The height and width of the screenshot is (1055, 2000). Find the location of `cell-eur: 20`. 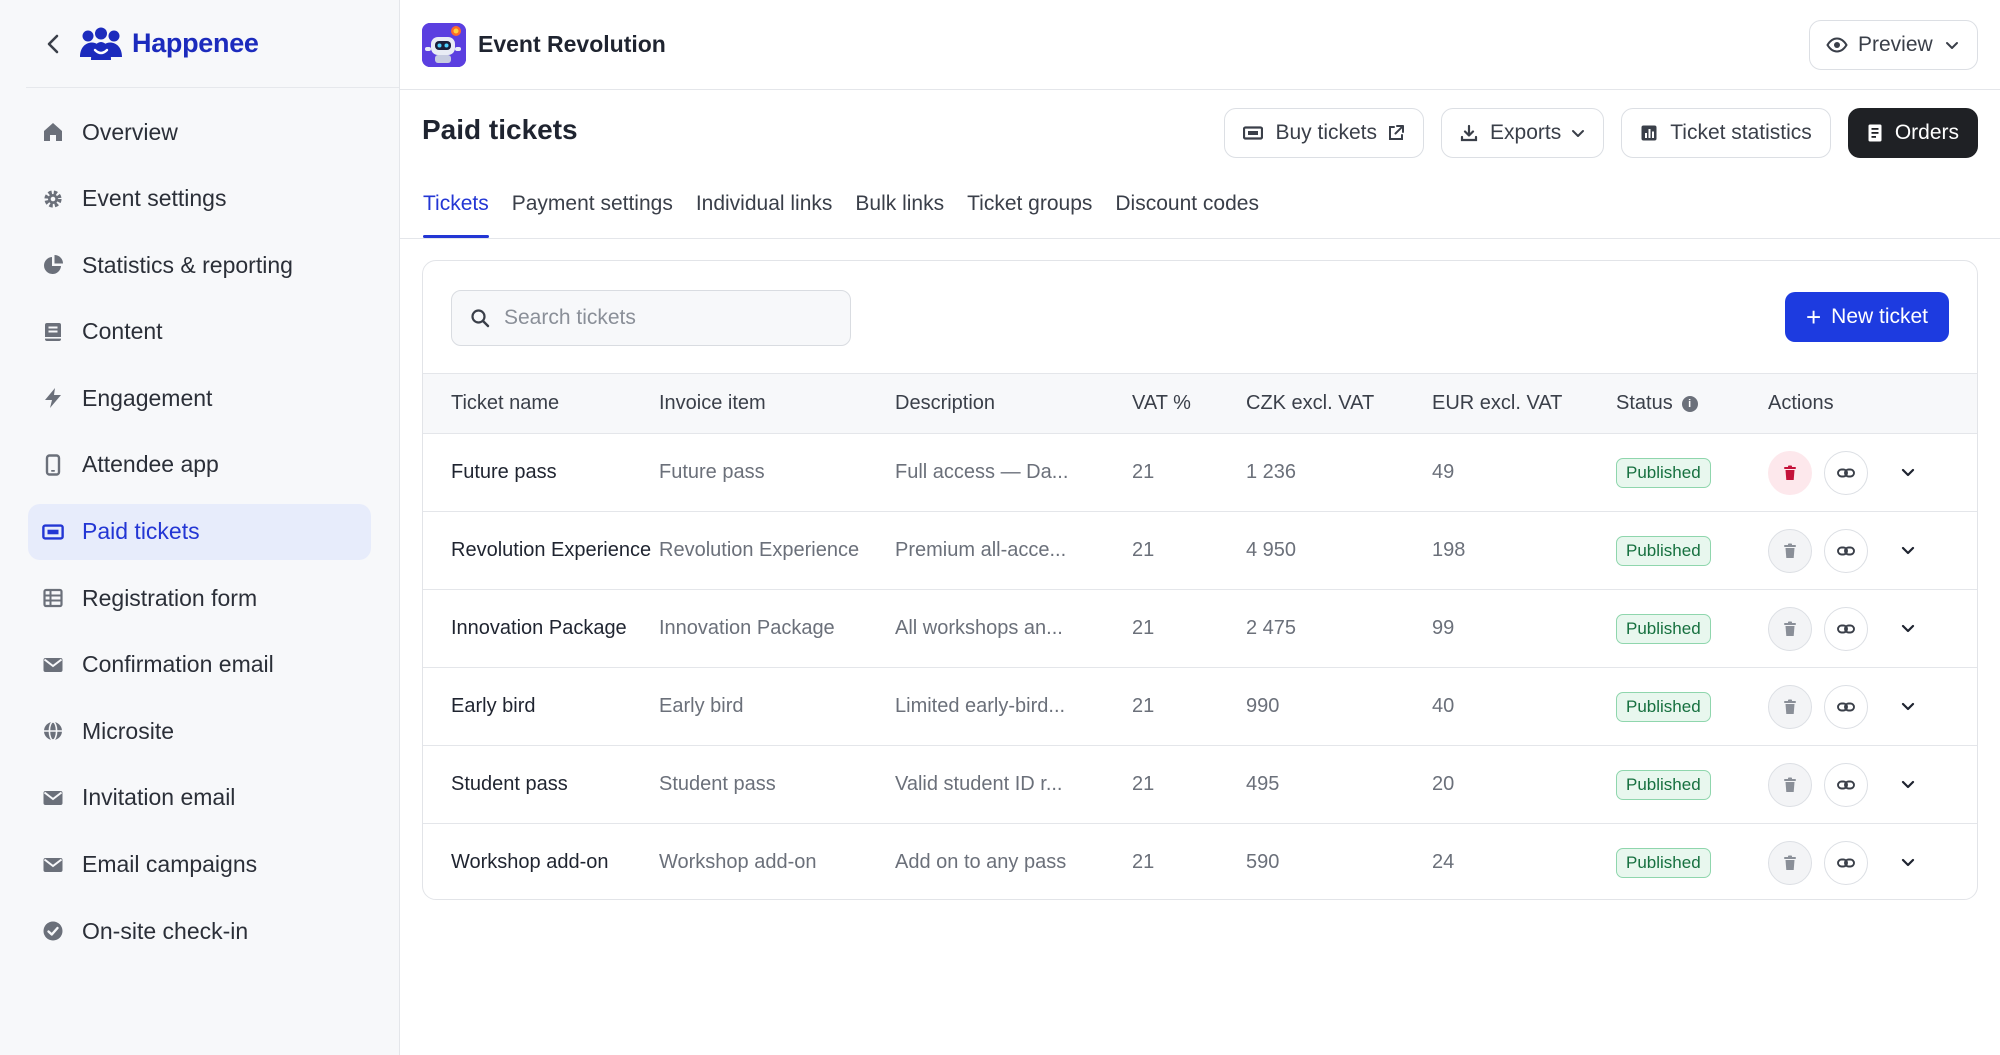

cell-eur: 20 is located at coordinates (1443, 784).